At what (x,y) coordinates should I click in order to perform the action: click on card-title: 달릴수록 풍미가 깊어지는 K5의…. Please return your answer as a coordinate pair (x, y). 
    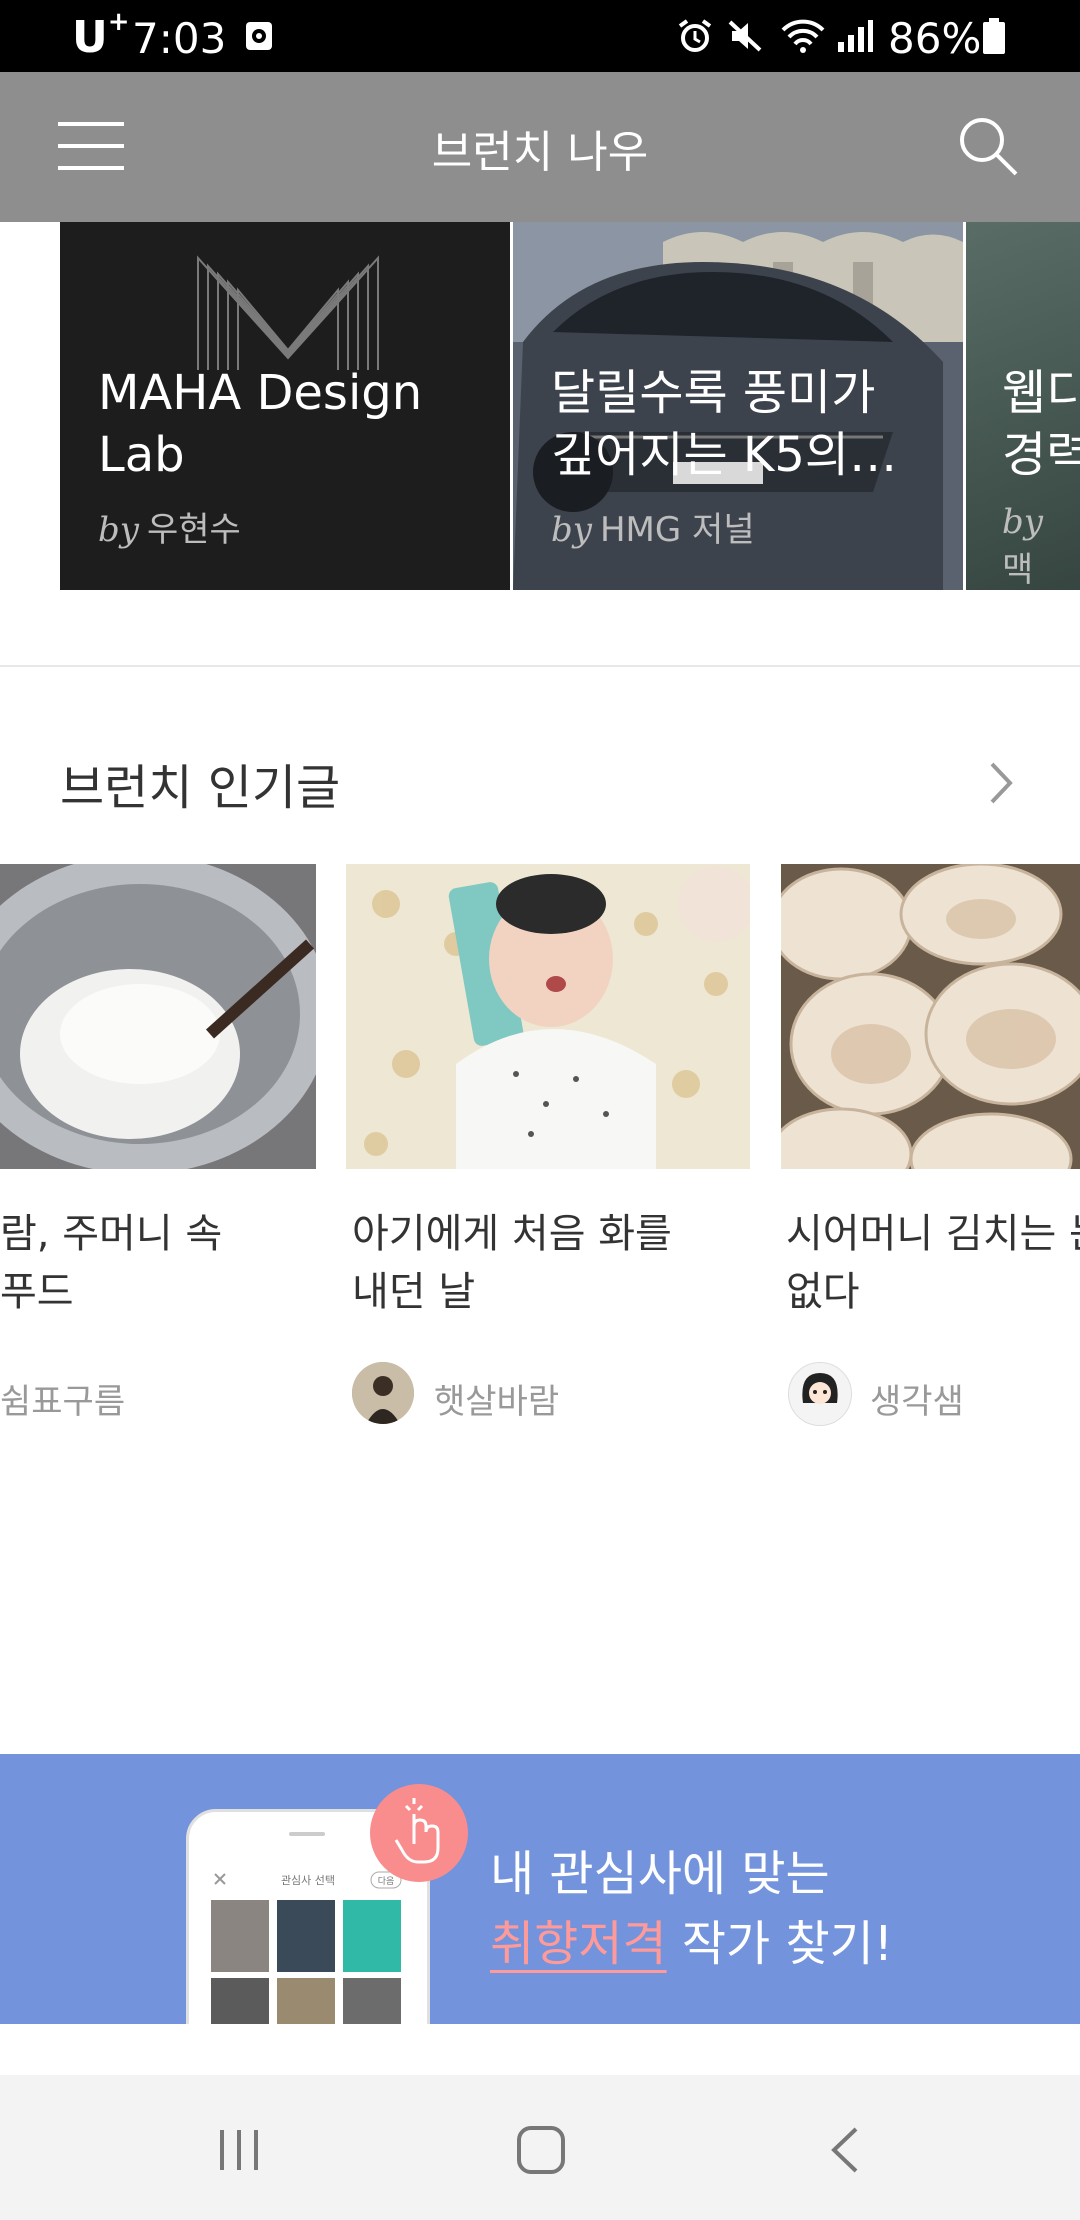
    Looking at the image, I should click on (724, 424).